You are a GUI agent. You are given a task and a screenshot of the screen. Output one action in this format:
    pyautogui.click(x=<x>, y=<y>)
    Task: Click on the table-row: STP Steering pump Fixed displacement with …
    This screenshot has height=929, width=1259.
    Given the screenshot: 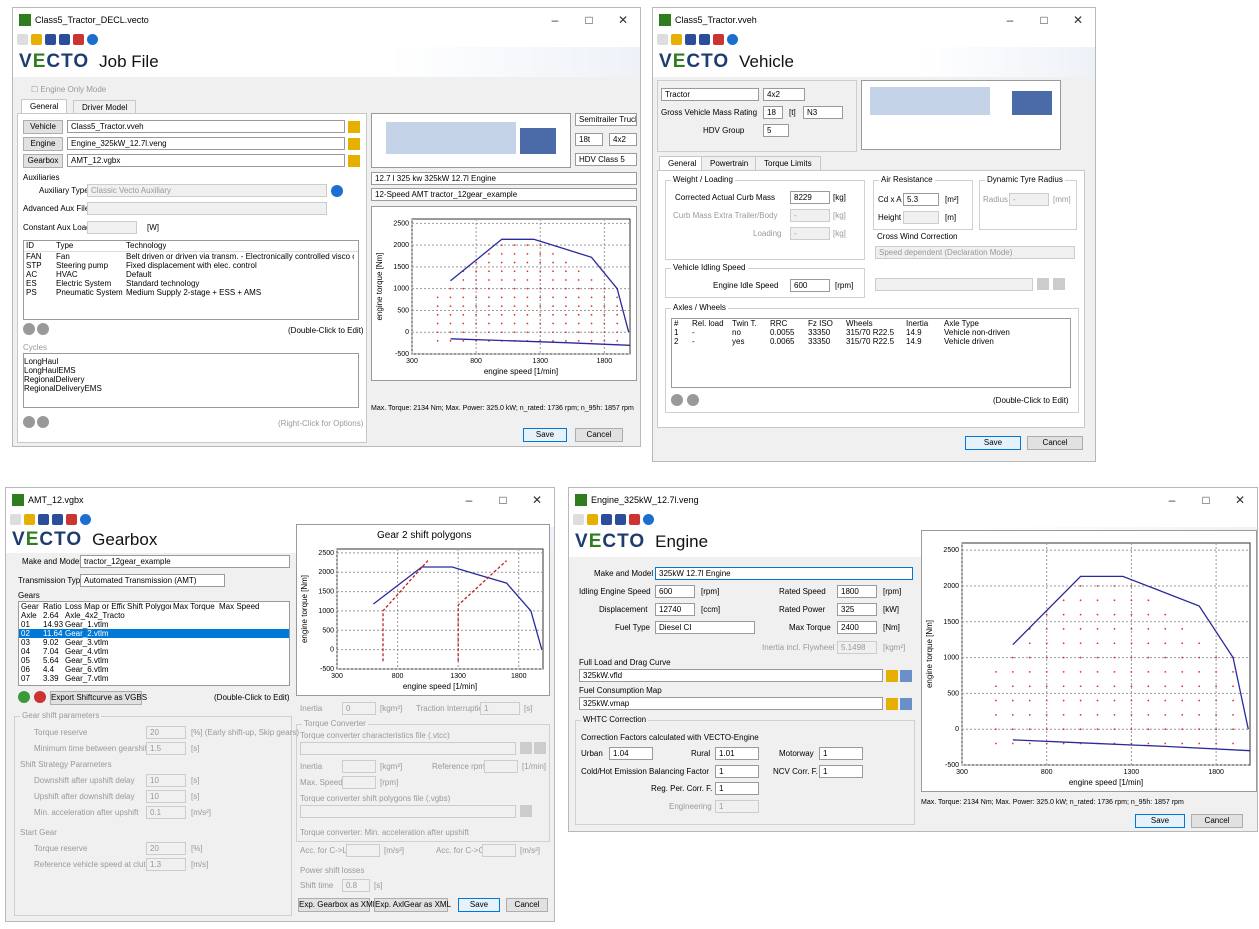 What is the action you would take?
    pyautogui.click(x=191, y=265)
    